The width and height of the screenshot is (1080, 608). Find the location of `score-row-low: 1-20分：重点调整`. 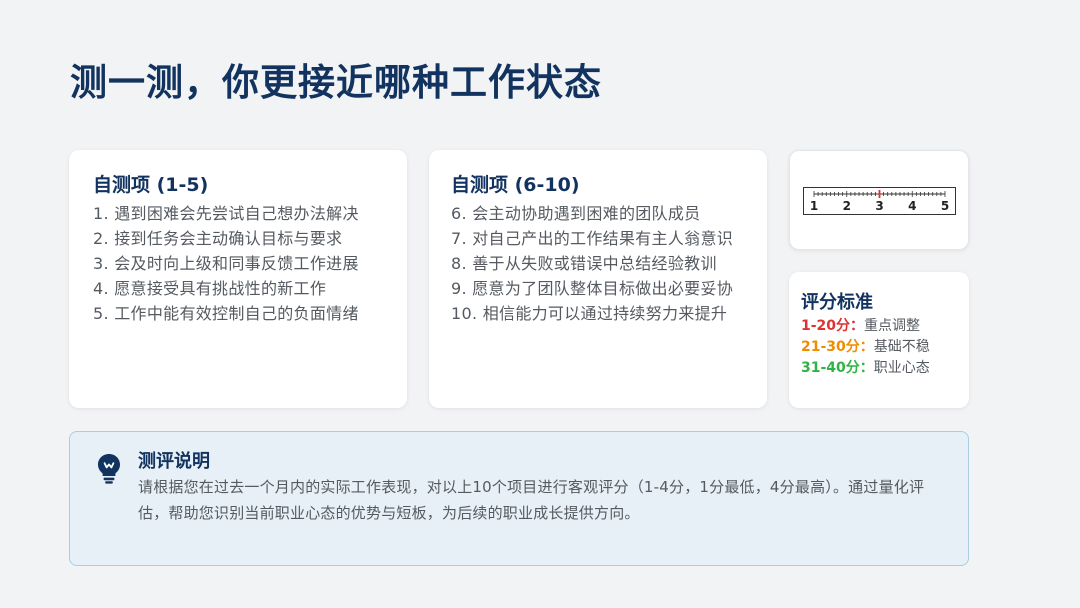

score-row-low: 1-20分：重点调整 is located at coordinates (879, 326).